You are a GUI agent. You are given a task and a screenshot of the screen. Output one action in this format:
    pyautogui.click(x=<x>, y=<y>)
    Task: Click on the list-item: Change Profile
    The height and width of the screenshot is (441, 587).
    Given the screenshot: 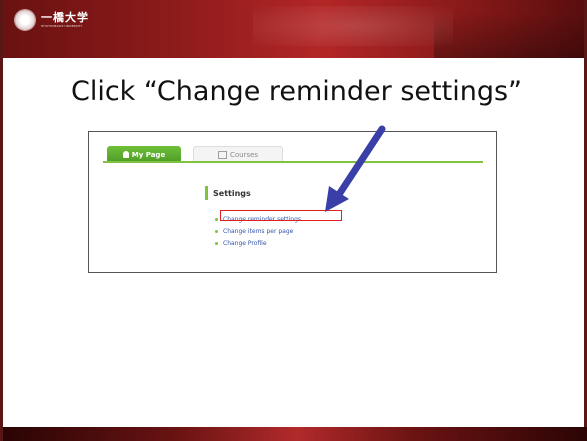 What is the action you would take?
    pyautogui.click(x=310, y=243)
    